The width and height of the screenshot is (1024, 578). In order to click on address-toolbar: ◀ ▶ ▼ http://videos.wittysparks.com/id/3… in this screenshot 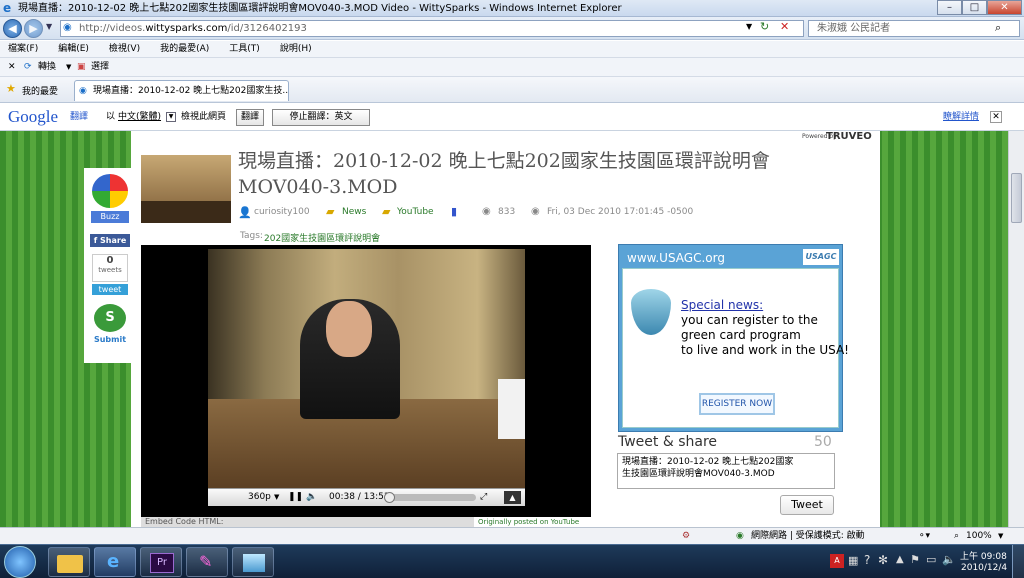, I will do `click(512, 28)`.